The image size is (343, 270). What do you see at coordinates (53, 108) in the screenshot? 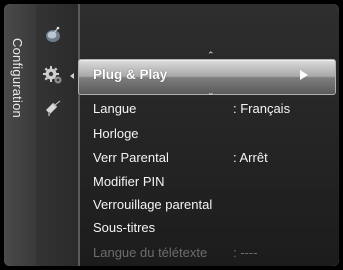
I see `satellite-dish-icon` at bounding box center [53, 108].